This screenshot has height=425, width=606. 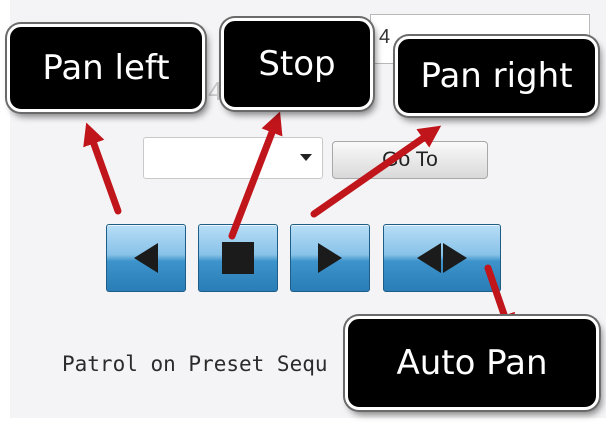 I want to click on callout-pan-left: Pan left, so click(x=106, y=68).